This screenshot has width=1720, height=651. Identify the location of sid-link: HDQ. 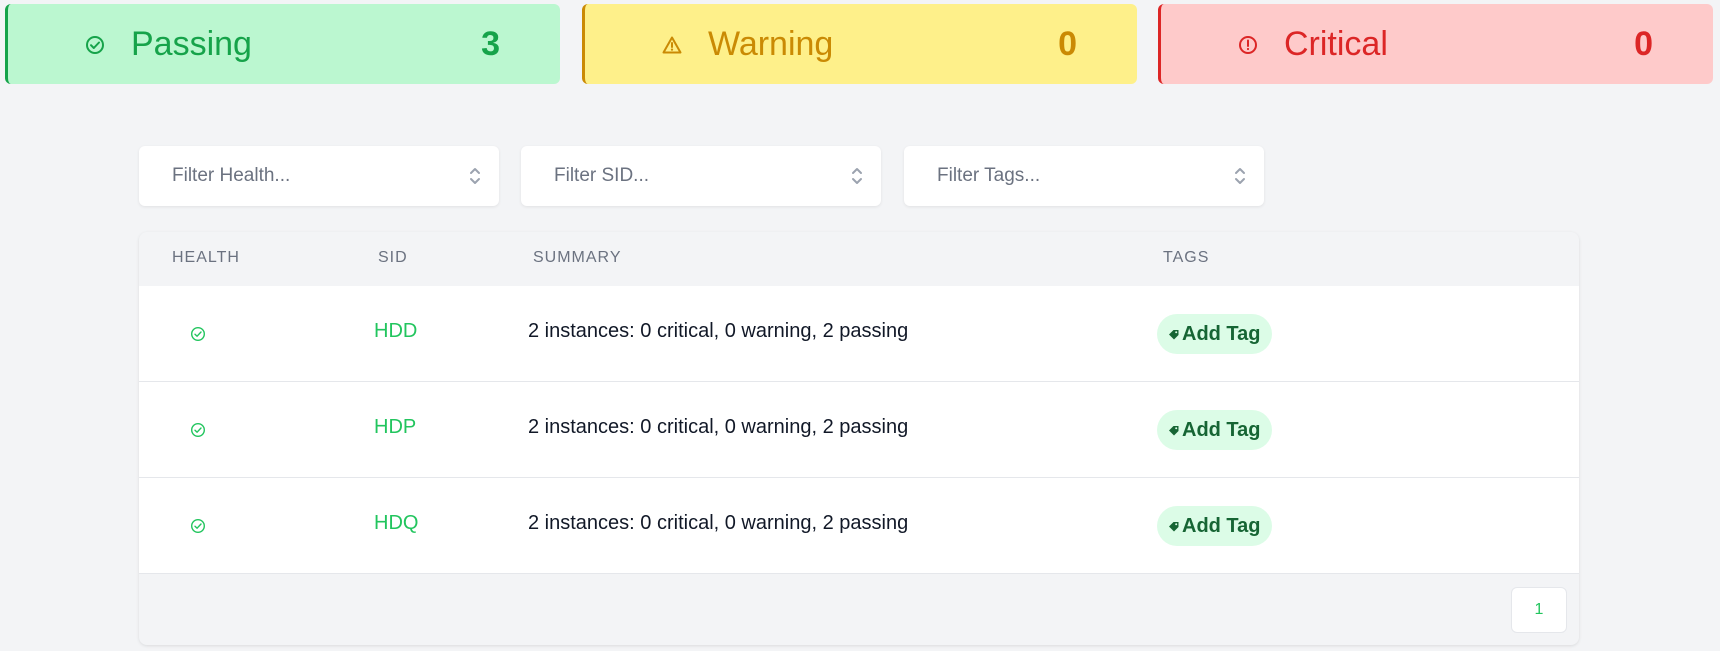
(396, 523).